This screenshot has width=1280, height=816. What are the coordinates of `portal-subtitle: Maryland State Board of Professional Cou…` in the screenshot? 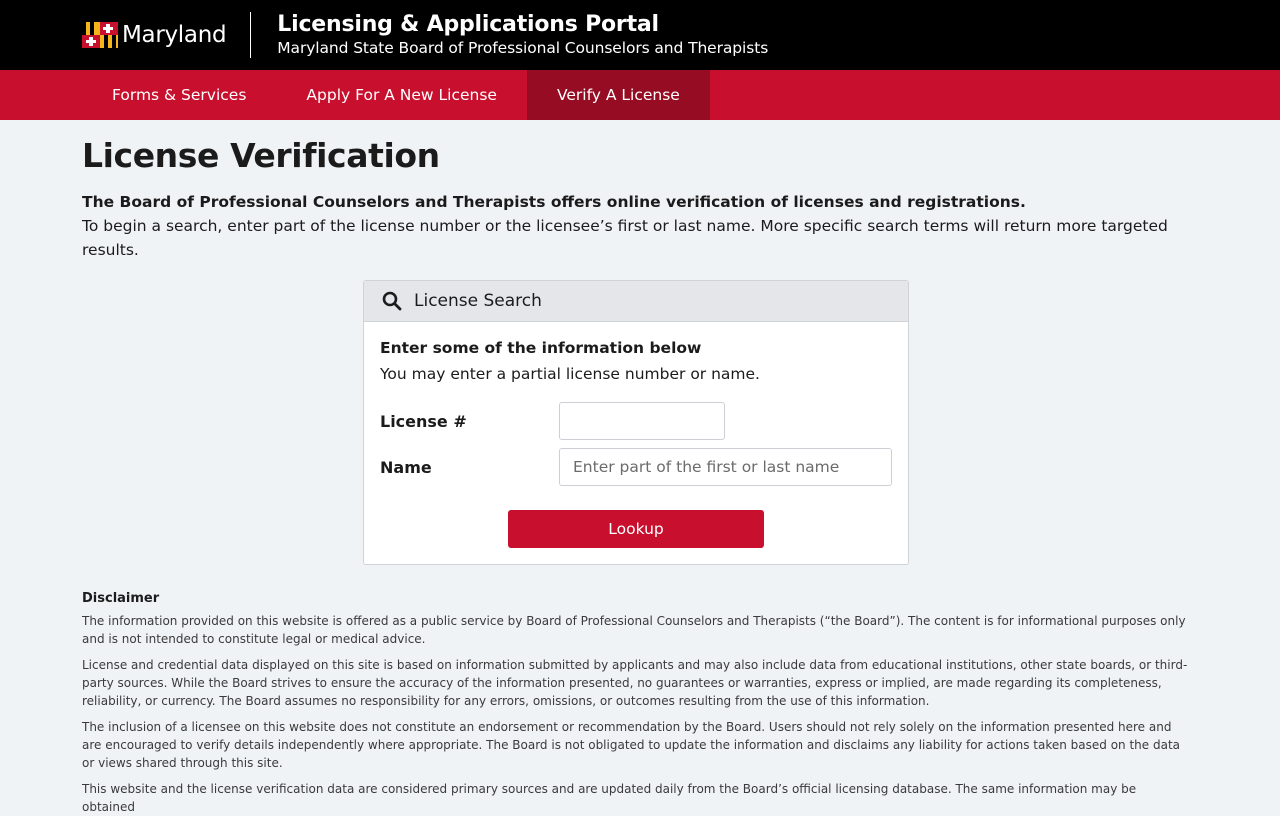 It's located at (523, 48).